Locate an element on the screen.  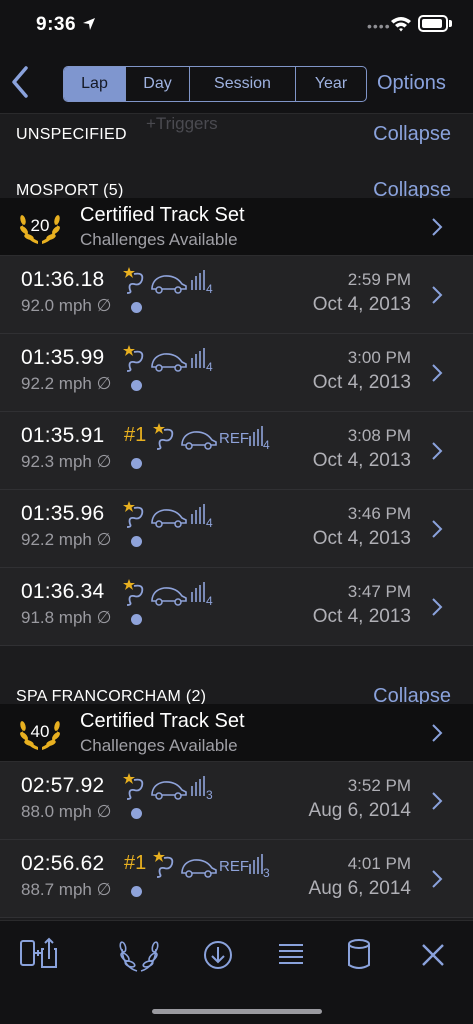
signal-dots: •••• is located at coordinates (379, 26).